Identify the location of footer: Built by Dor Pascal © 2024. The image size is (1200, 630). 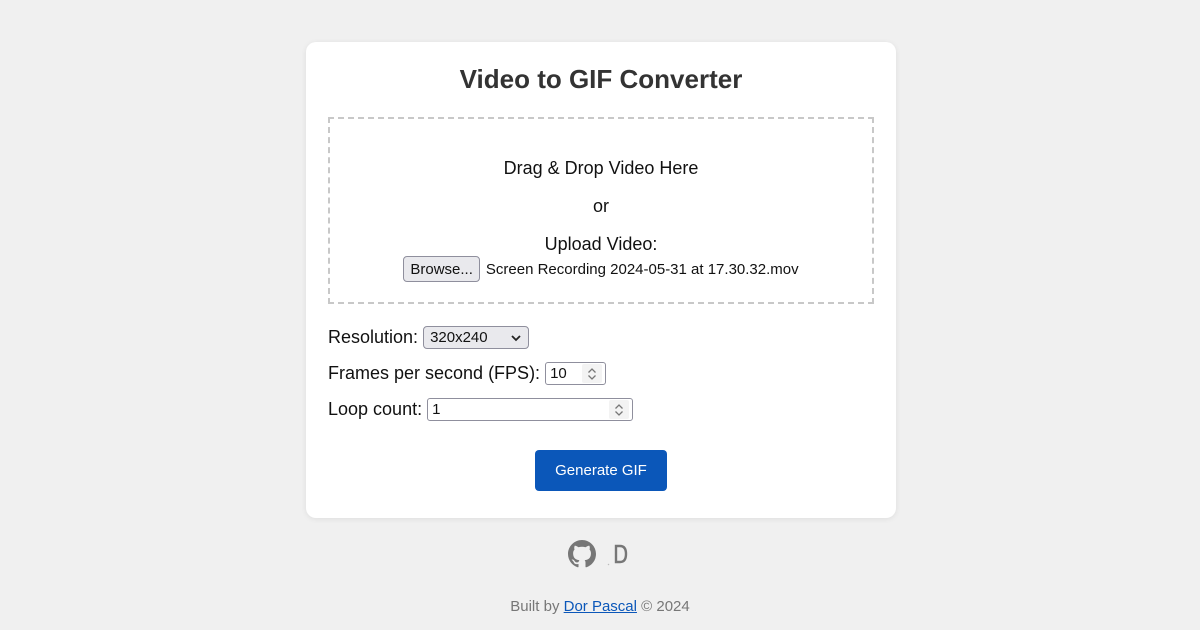
(600, 606).